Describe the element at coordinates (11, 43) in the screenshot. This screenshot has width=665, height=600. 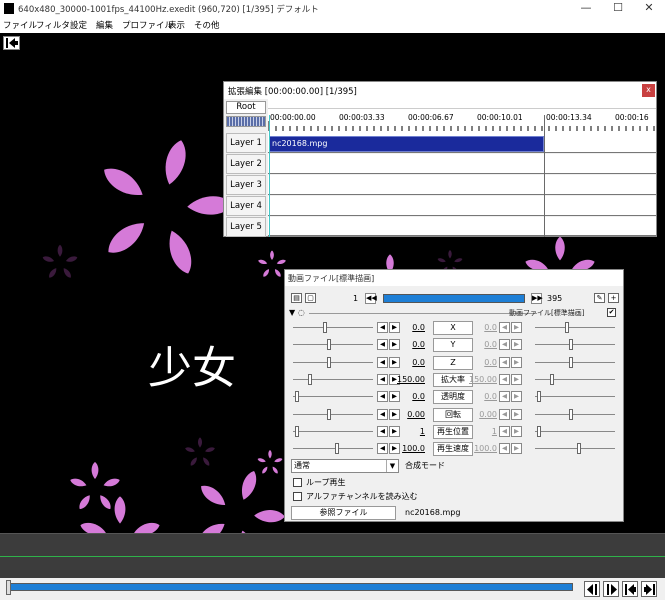
I see `collapse-button` at that location.